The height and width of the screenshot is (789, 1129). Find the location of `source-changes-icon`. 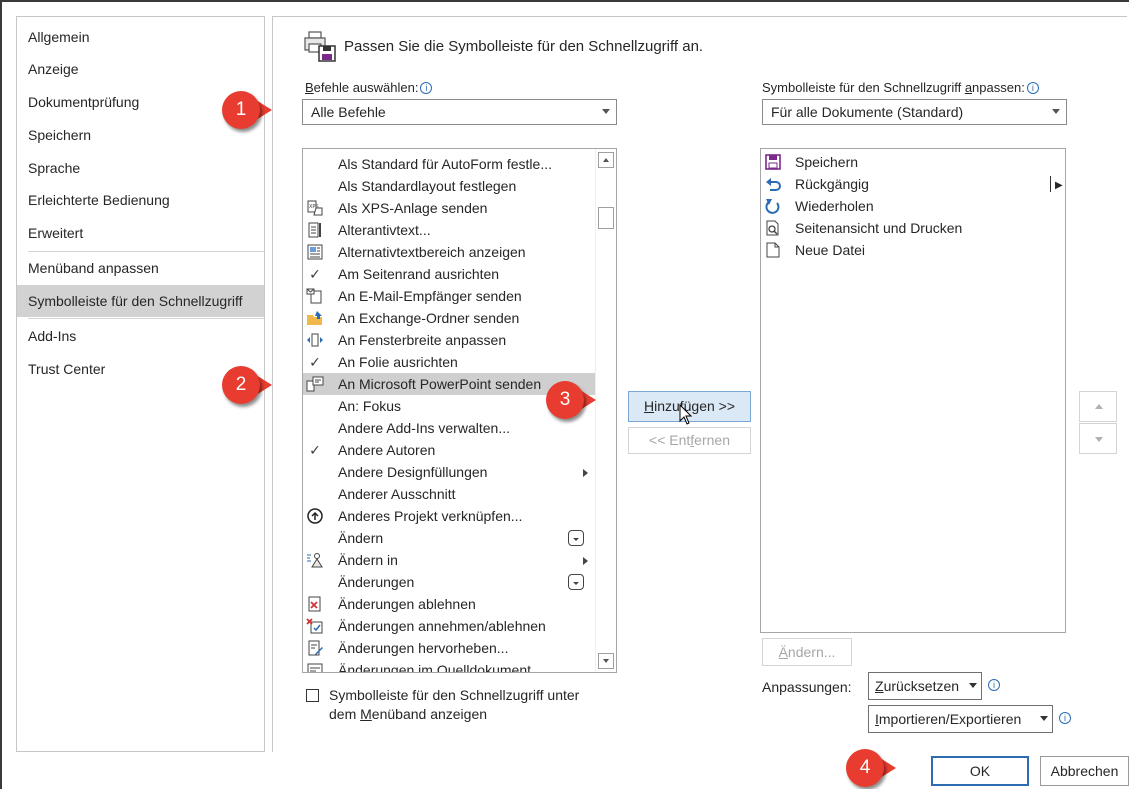

source-changes-icon is located at coordinates (315, 667).